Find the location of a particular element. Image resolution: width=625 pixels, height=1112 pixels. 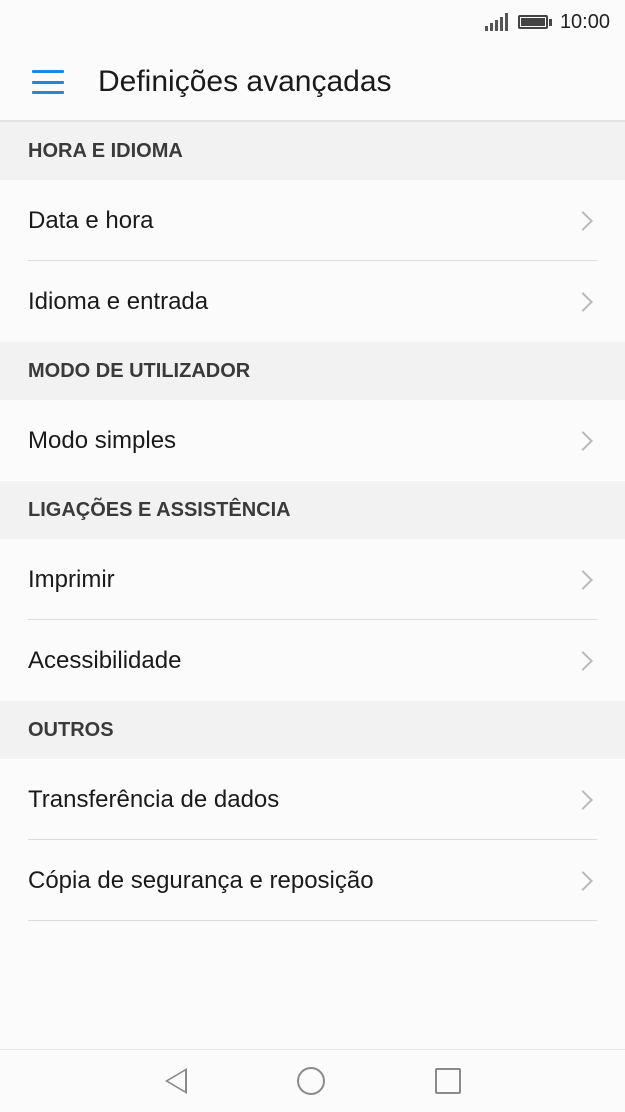

section-header-others: OUTROS is located at coordinates (312, 730).